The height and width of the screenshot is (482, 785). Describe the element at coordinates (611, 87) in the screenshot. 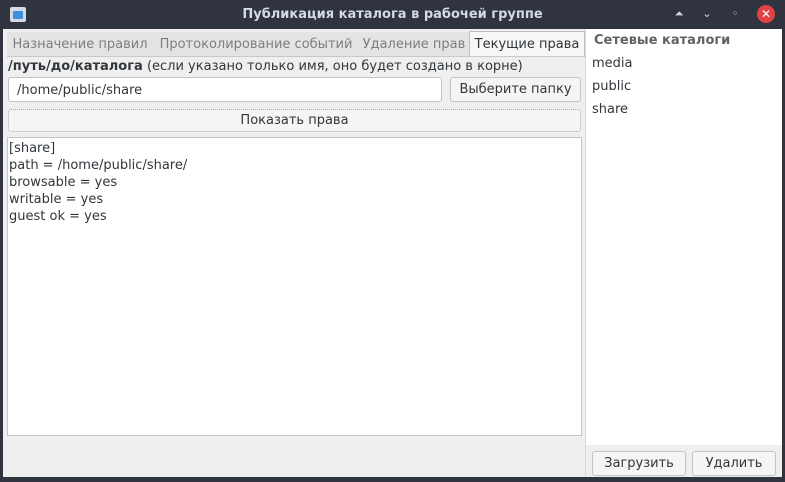

I see `folder-item-public: public` at that location.